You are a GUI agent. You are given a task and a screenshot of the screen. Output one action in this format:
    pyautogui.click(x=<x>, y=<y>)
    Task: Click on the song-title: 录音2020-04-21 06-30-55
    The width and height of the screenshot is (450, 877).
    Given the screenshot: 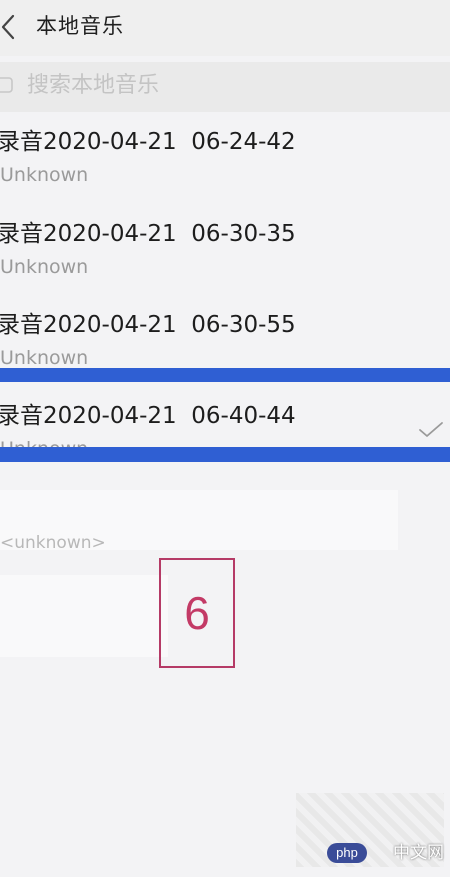 What is the action you would take?
    pyautogui.click(x=148, y=325)
    